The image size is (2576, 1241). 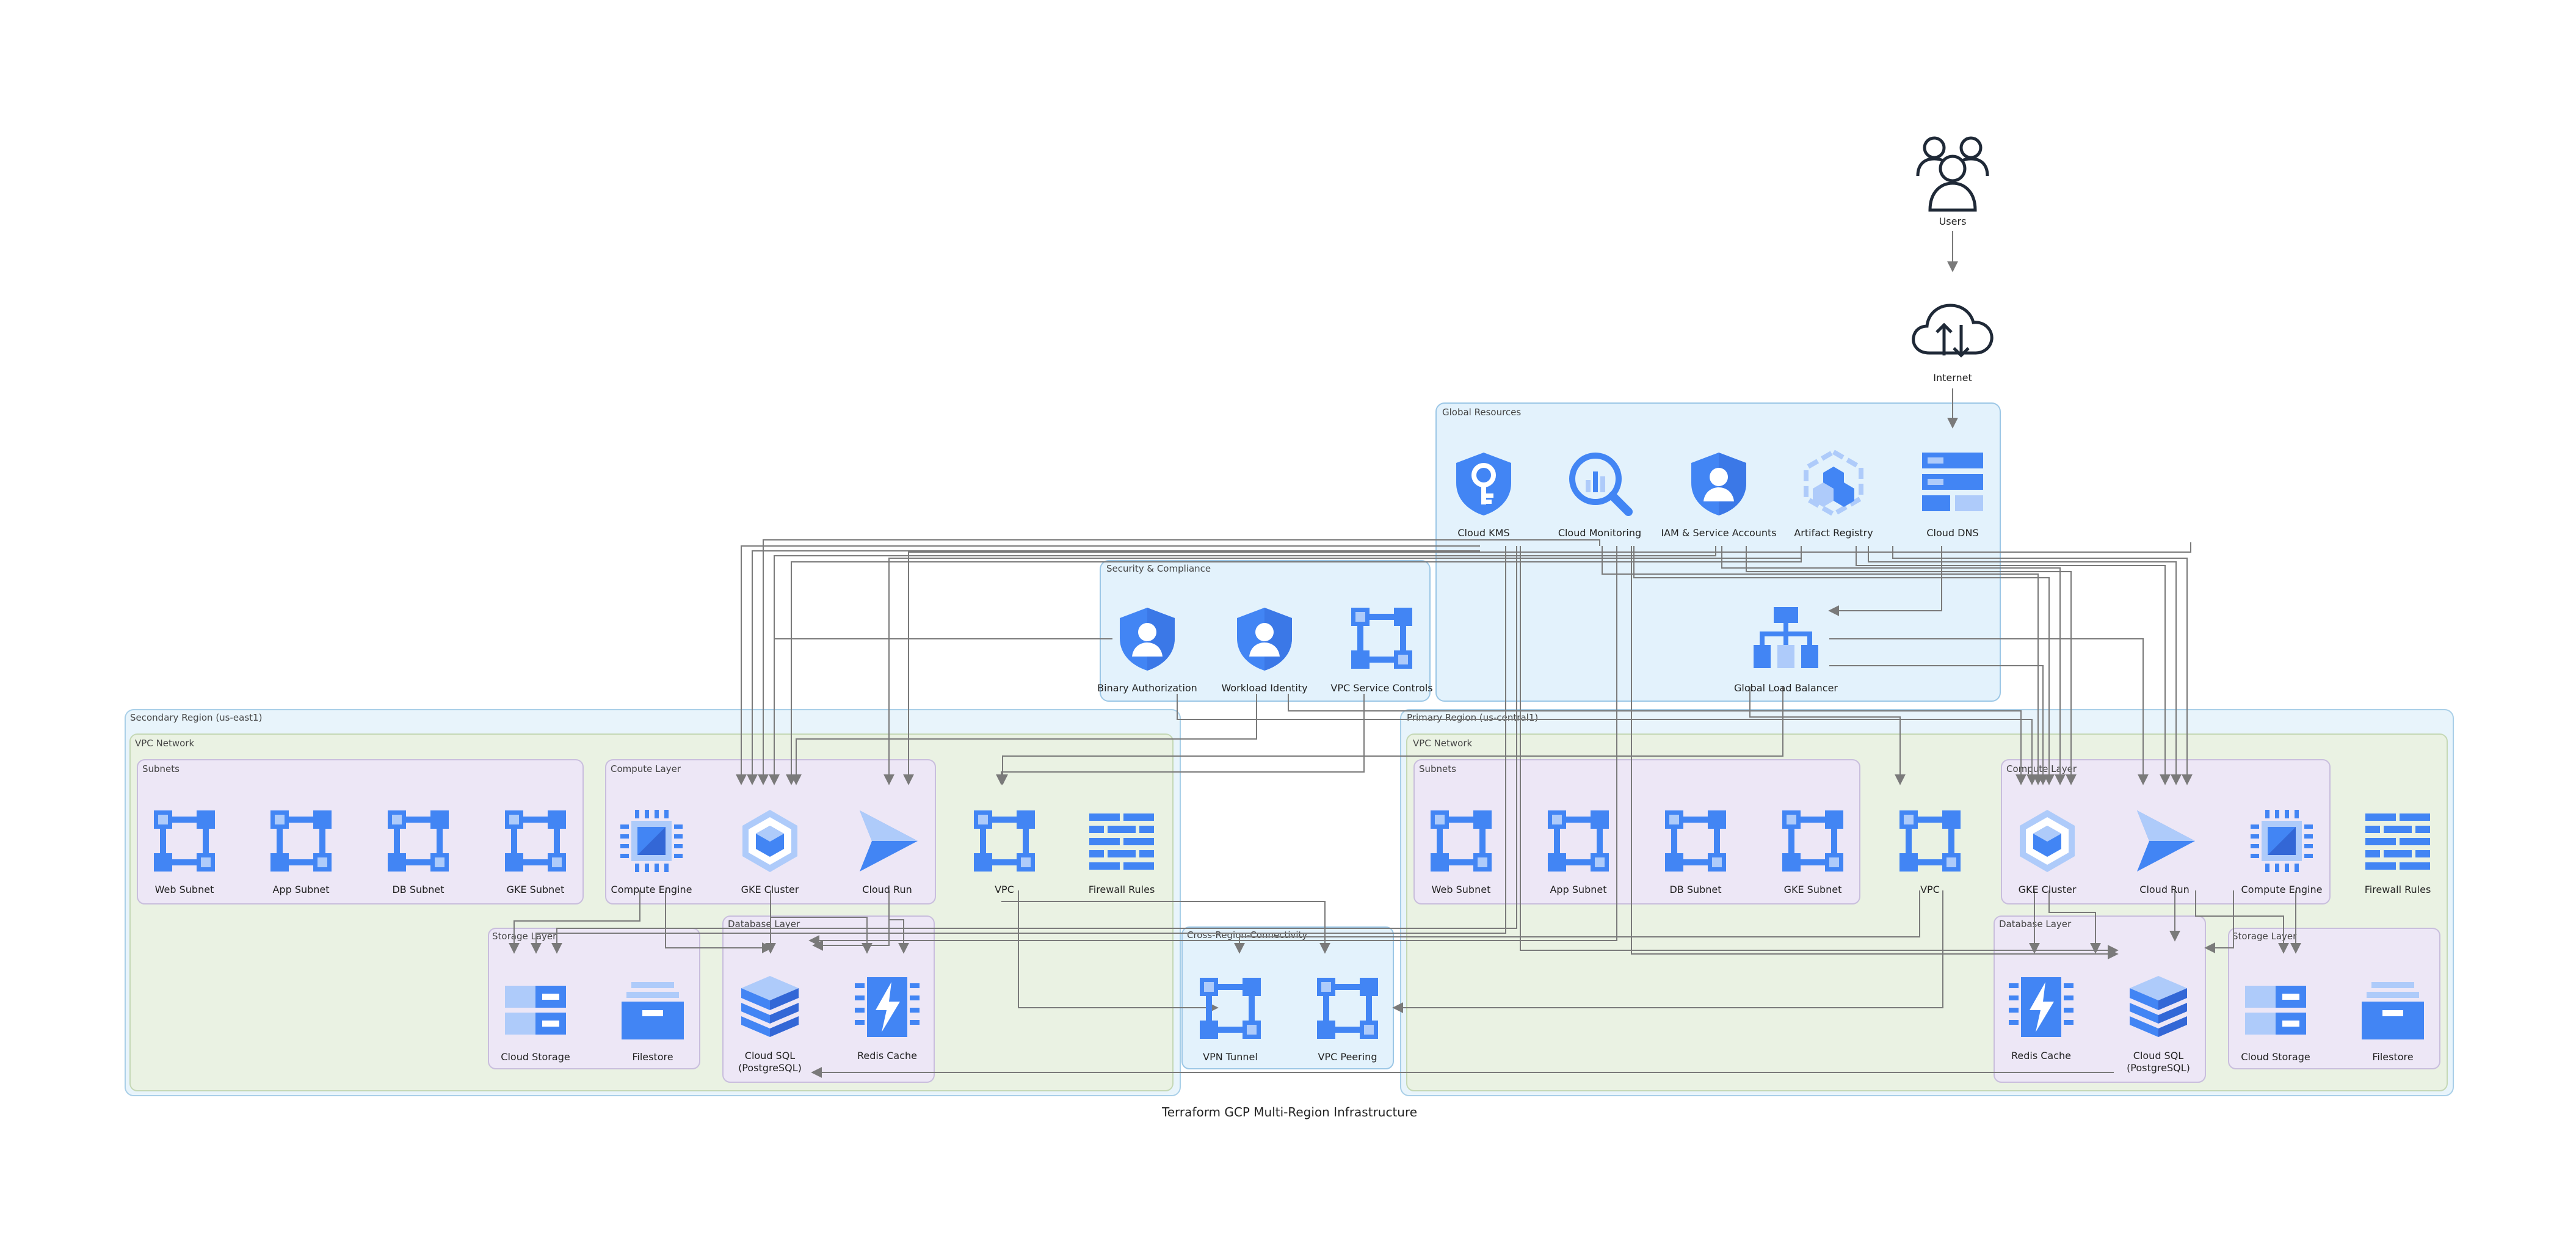 What do you see at coordinates (2035, 925) in the screenshot?
I see `cluster-label: Database Layer` at bounding box center [2035, 925].